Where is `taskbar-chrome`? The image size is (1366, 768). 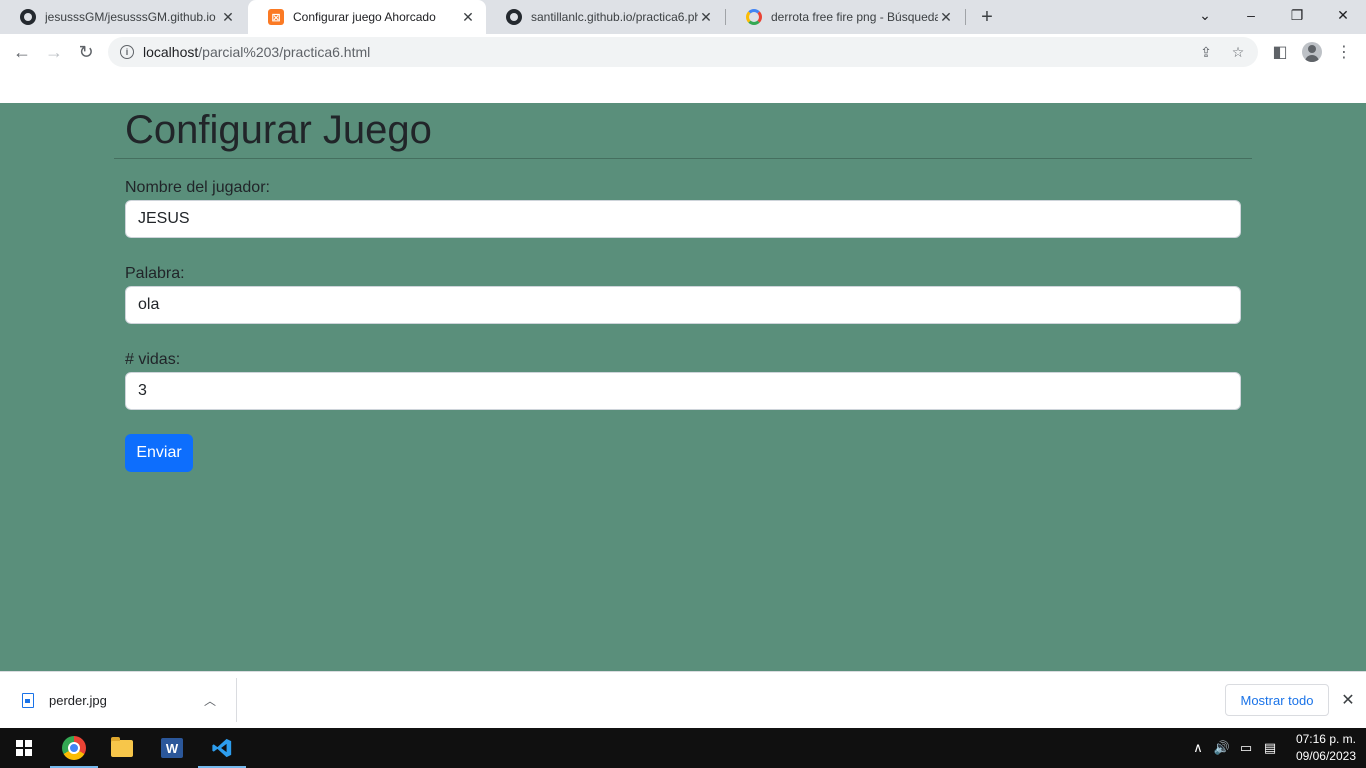
taskbar-chrome is located at coordinates (74, 748).